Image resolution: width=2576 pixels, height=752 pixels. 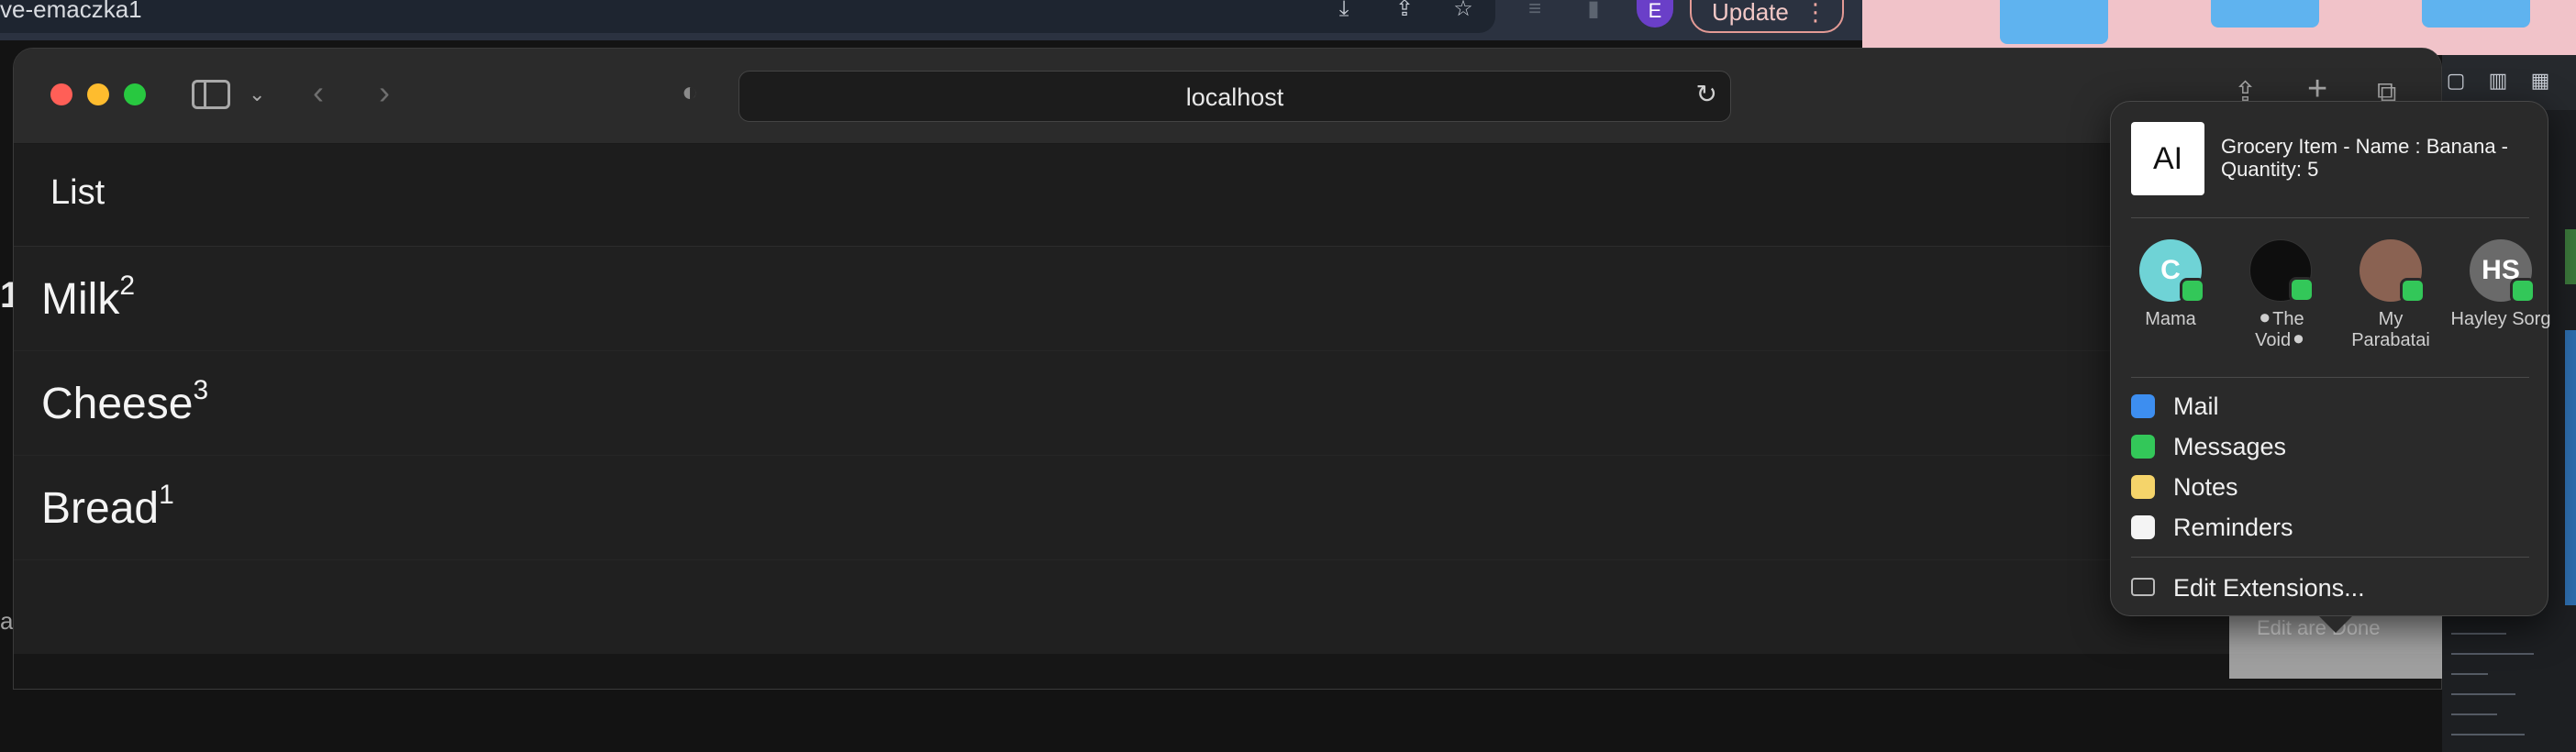 What do you see at coordinates (2143, 406) in the screenshot?
I see `mail-icon` at bounding box center [2143, 406].